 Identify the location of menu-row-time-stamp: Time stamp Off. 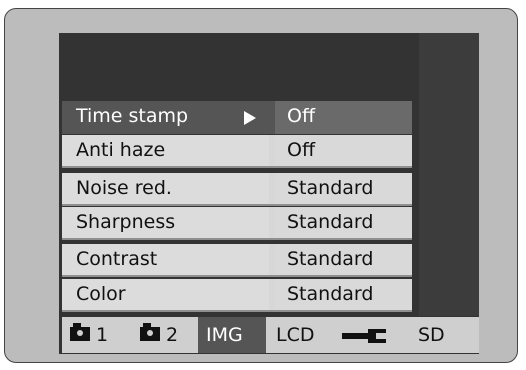
(237, 117).